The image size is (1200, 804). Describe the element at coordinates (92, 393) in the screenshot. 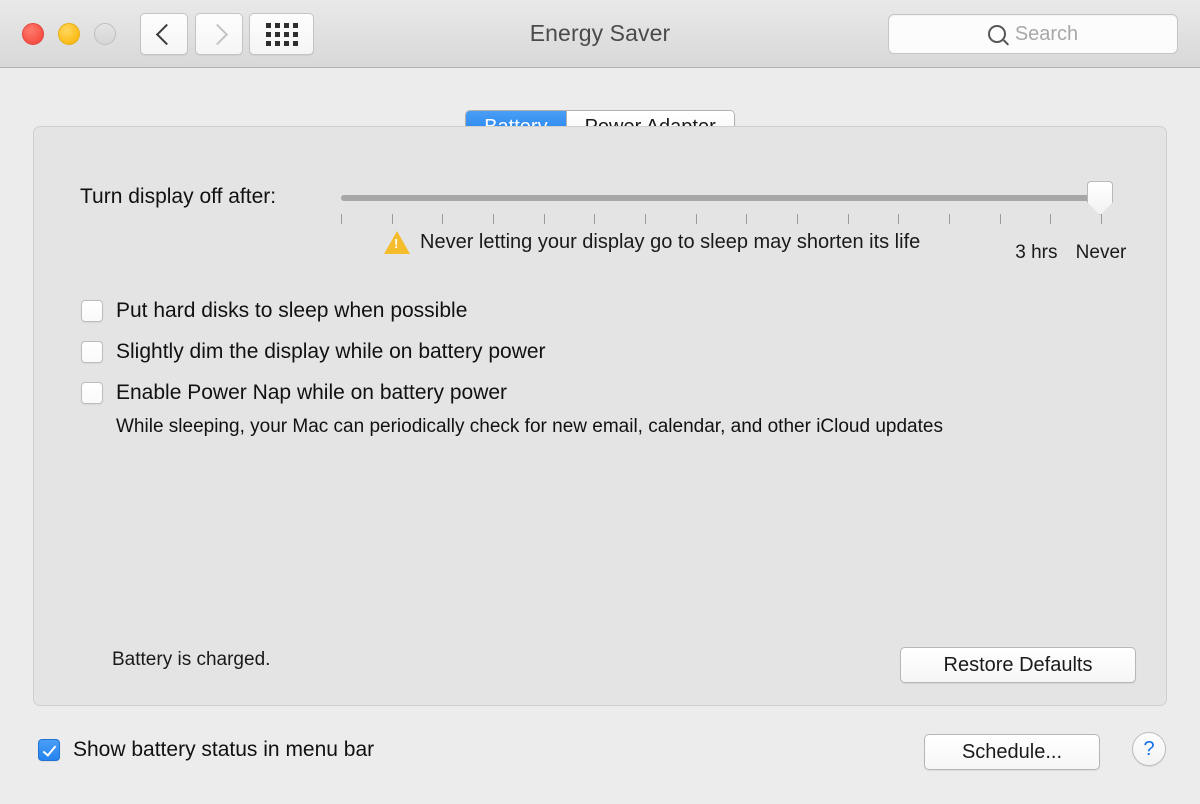

I see `checkbox-power-nap` at that location.